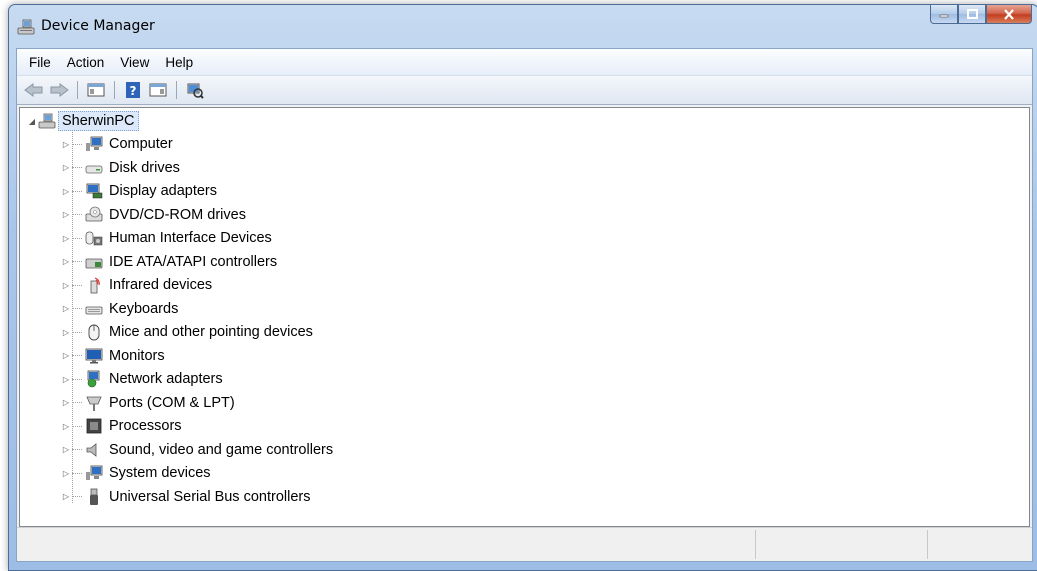  I want to click on back-icon, so click(33, 90).